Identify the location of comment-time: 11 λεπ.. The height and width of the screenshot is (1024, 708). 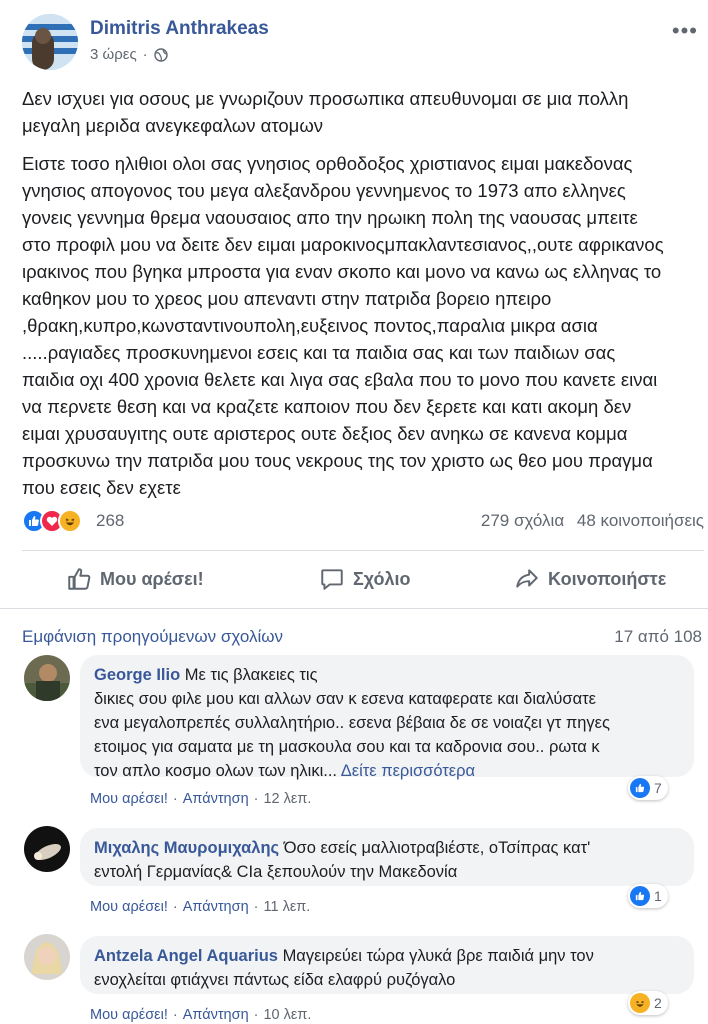
(286, 907).